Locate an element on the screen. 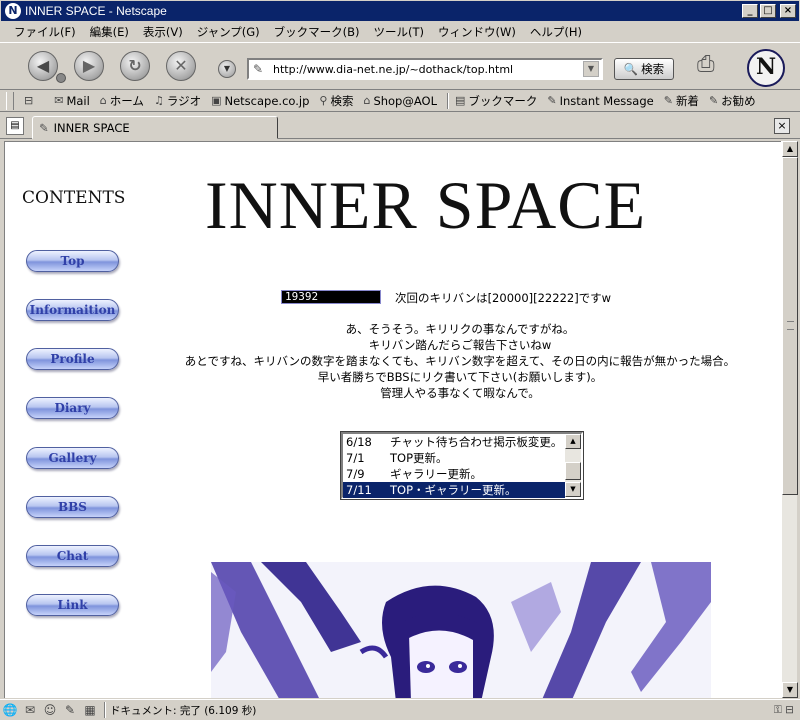 This screenshot has width=800, height=720. update-text: TOP・ギャラリー更新。 is located at coordinates (453, 490).